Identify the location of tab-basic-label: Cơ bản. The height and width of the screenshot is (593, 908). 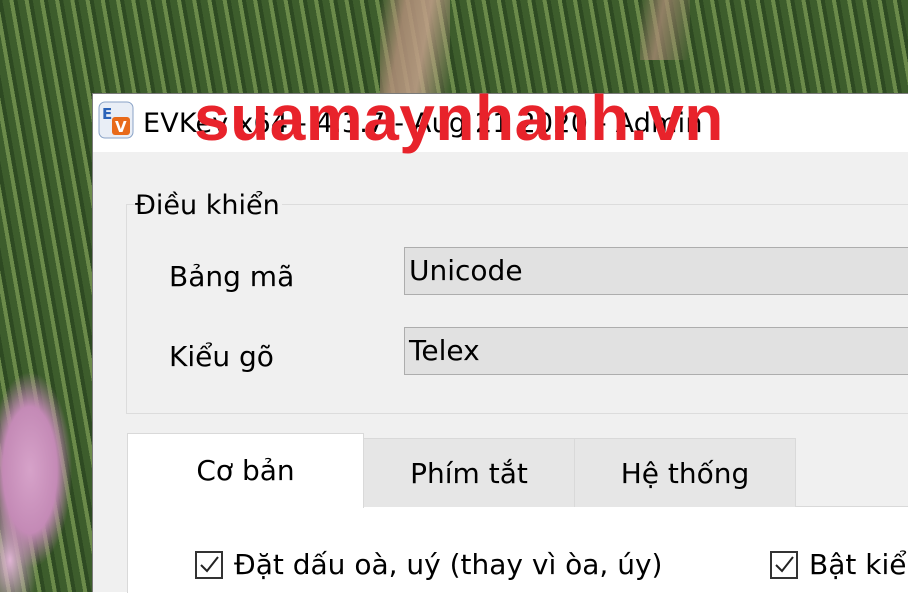
(245, 470).